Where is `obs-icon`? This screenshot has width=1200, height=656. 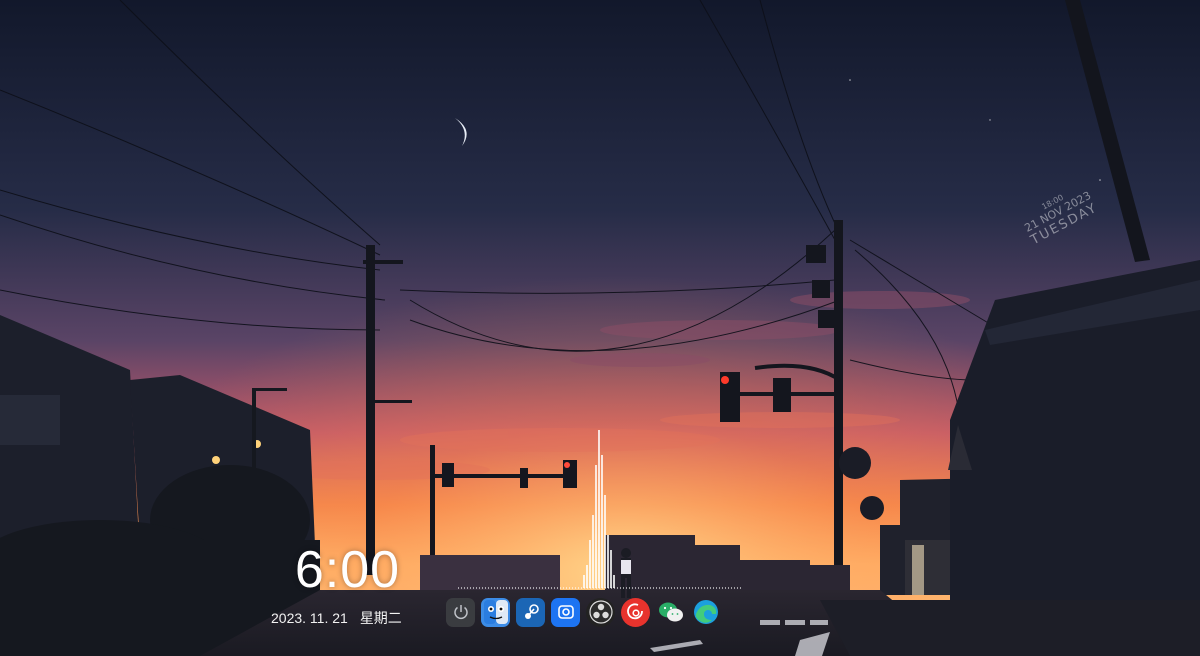
obs-icon is located at coordinates (600, 612).